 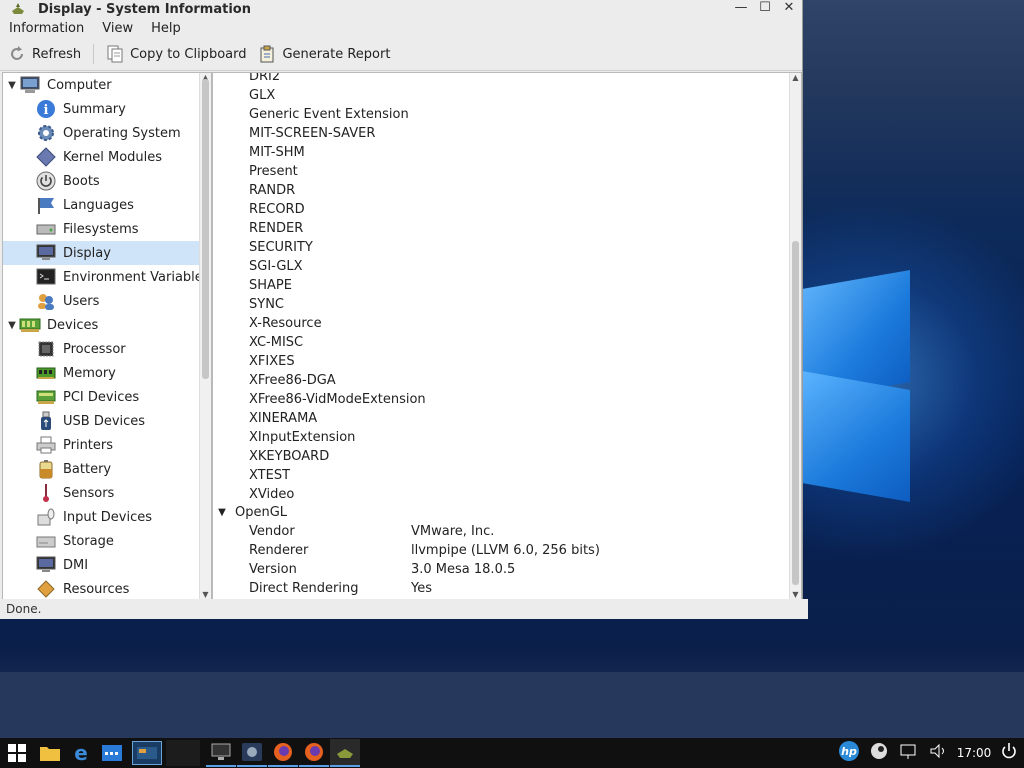 I want to click on extension-item: X-Resource, so click(x=285, y=323).